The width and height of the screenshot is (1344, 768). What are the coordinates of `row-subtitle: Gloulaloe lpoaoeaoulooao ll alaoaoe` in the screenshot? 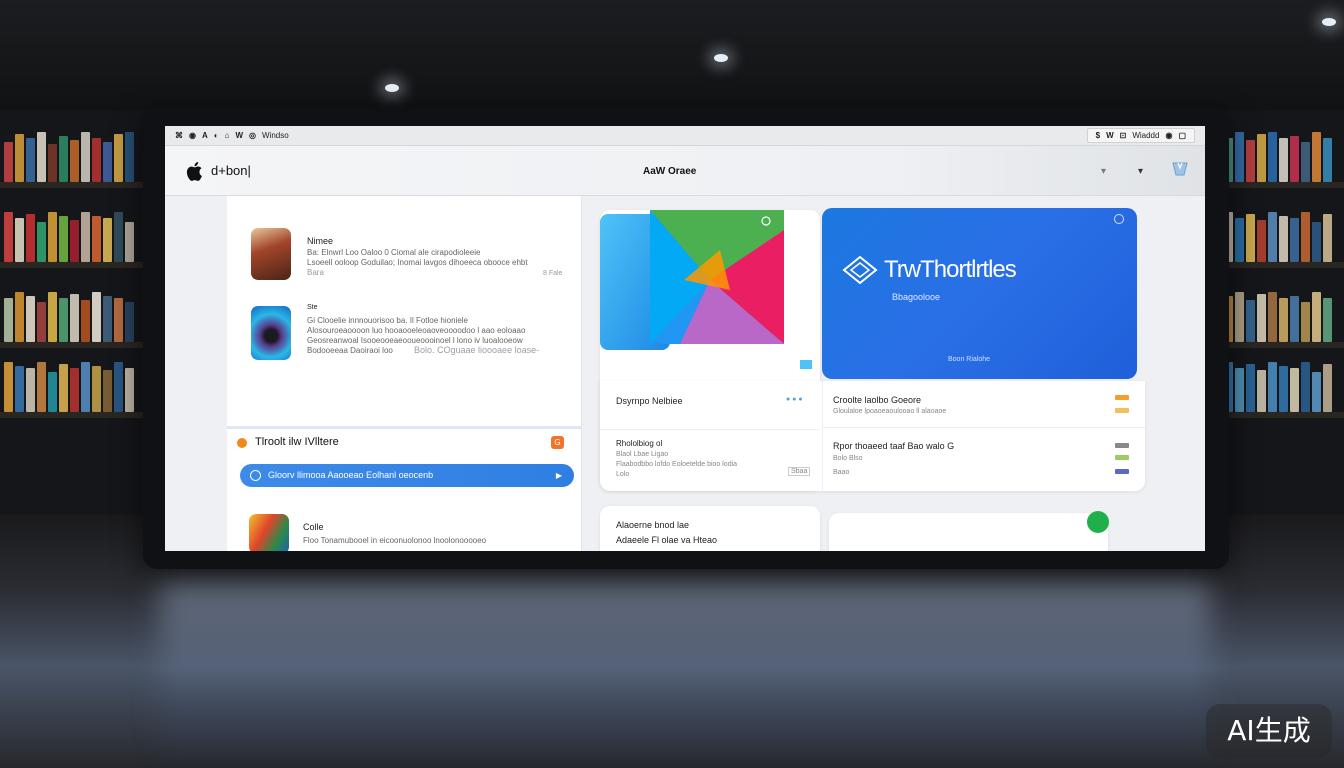 It's located at (890, 411).